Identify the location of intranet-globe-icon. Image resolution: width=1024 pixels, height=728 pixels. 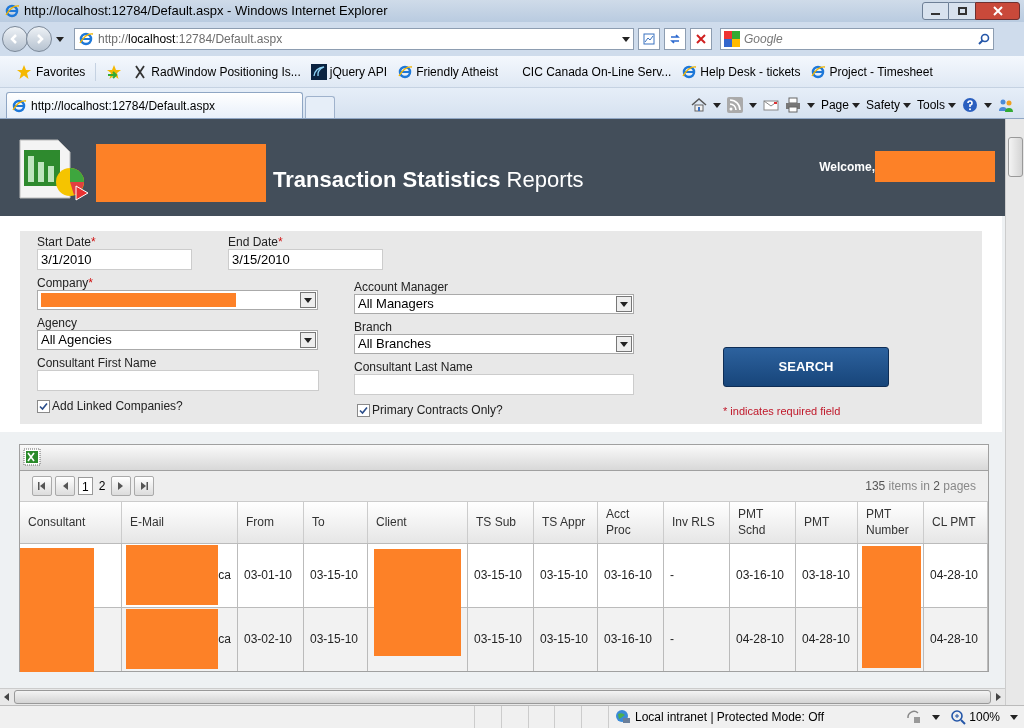
(623, 717).